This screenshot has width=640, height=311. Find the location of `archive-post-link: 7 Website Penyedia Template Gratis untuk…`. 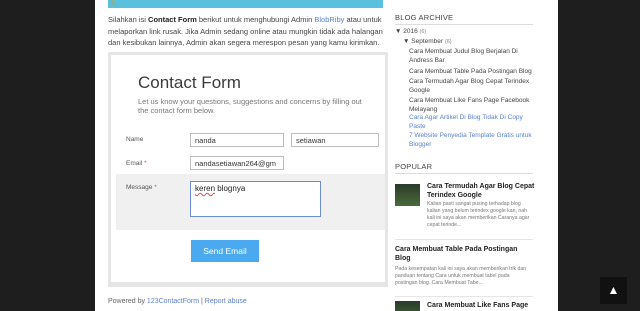

archive-post-link: 7 Website Penyedia Template Gratis untuk… is located at coordinates (471, 140).